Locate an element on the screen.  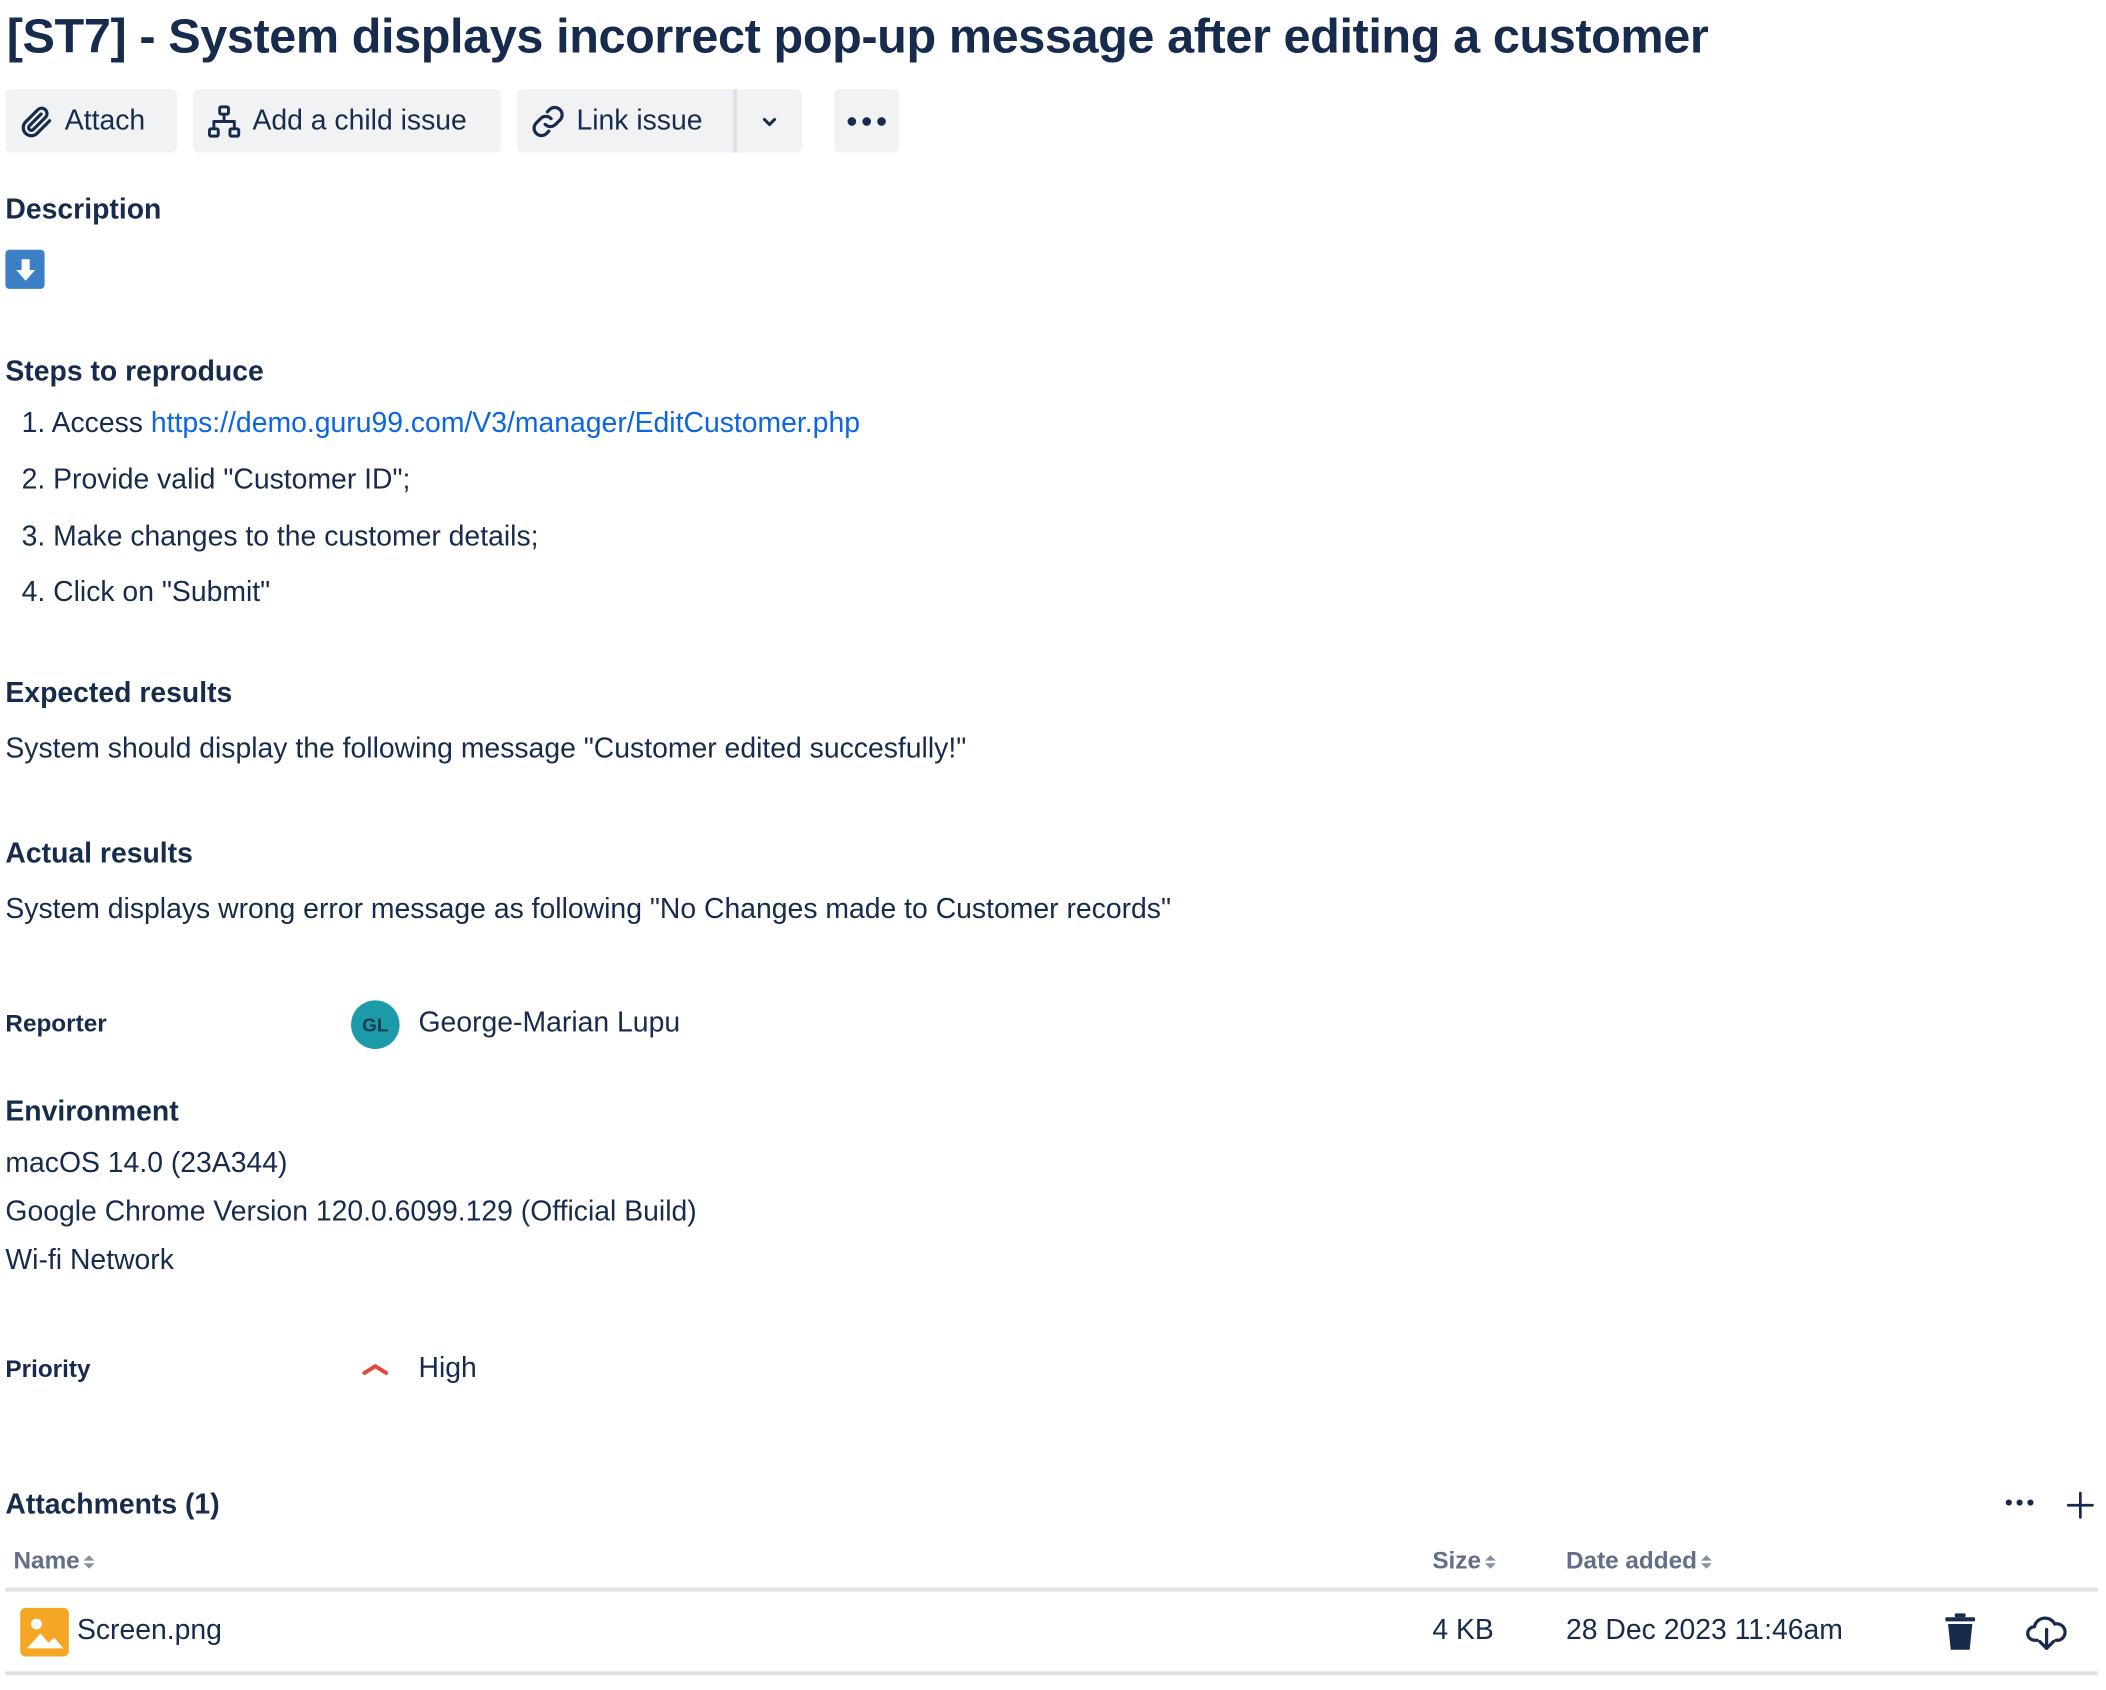
steps-heading: Steps to reproduce is located at coordinates (134, 372).